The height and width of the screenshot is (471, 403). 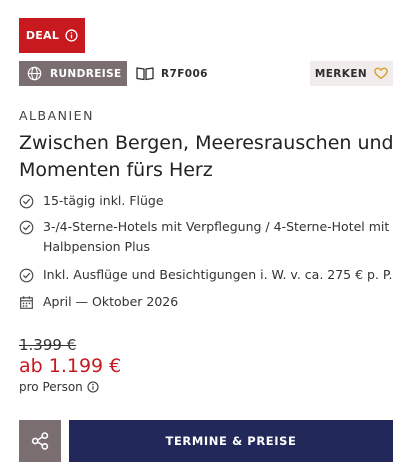 I want to click on trip-code-label: R7F006, so click(x=184, y=73).